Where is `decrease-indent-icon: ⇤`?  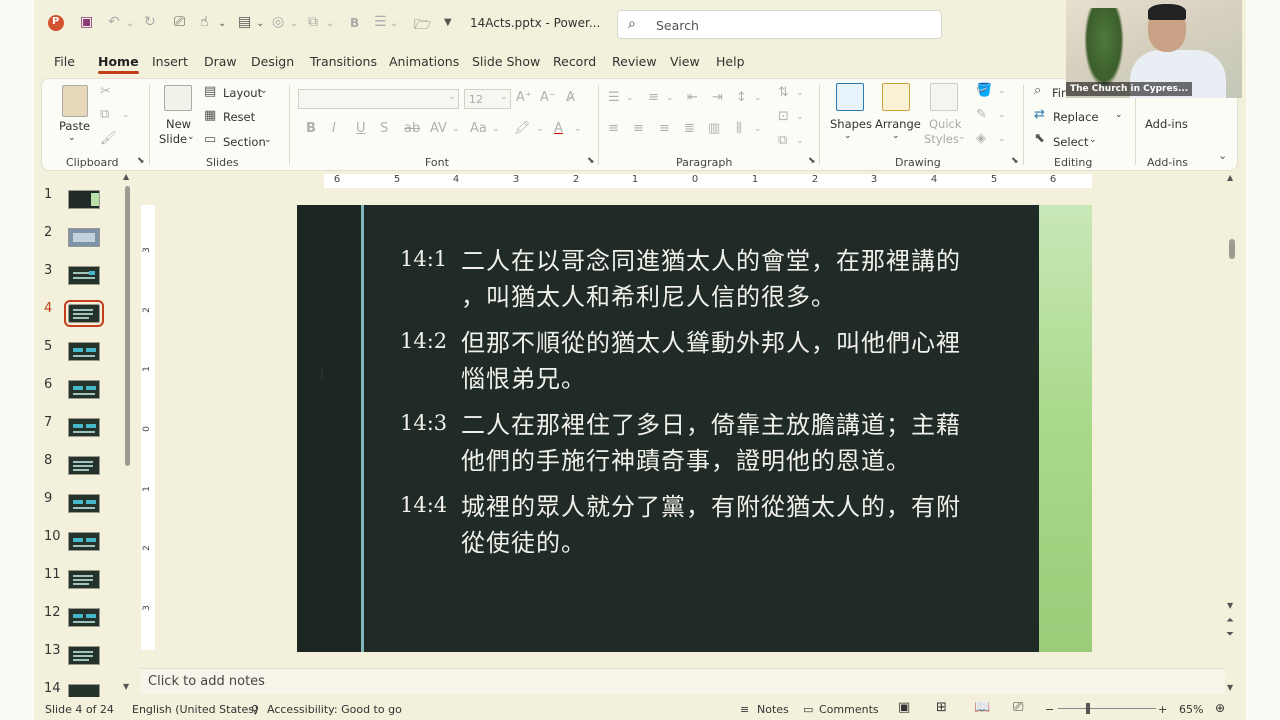 decrease-indent-icon: ⇤ is located at coordinates (692, 97).